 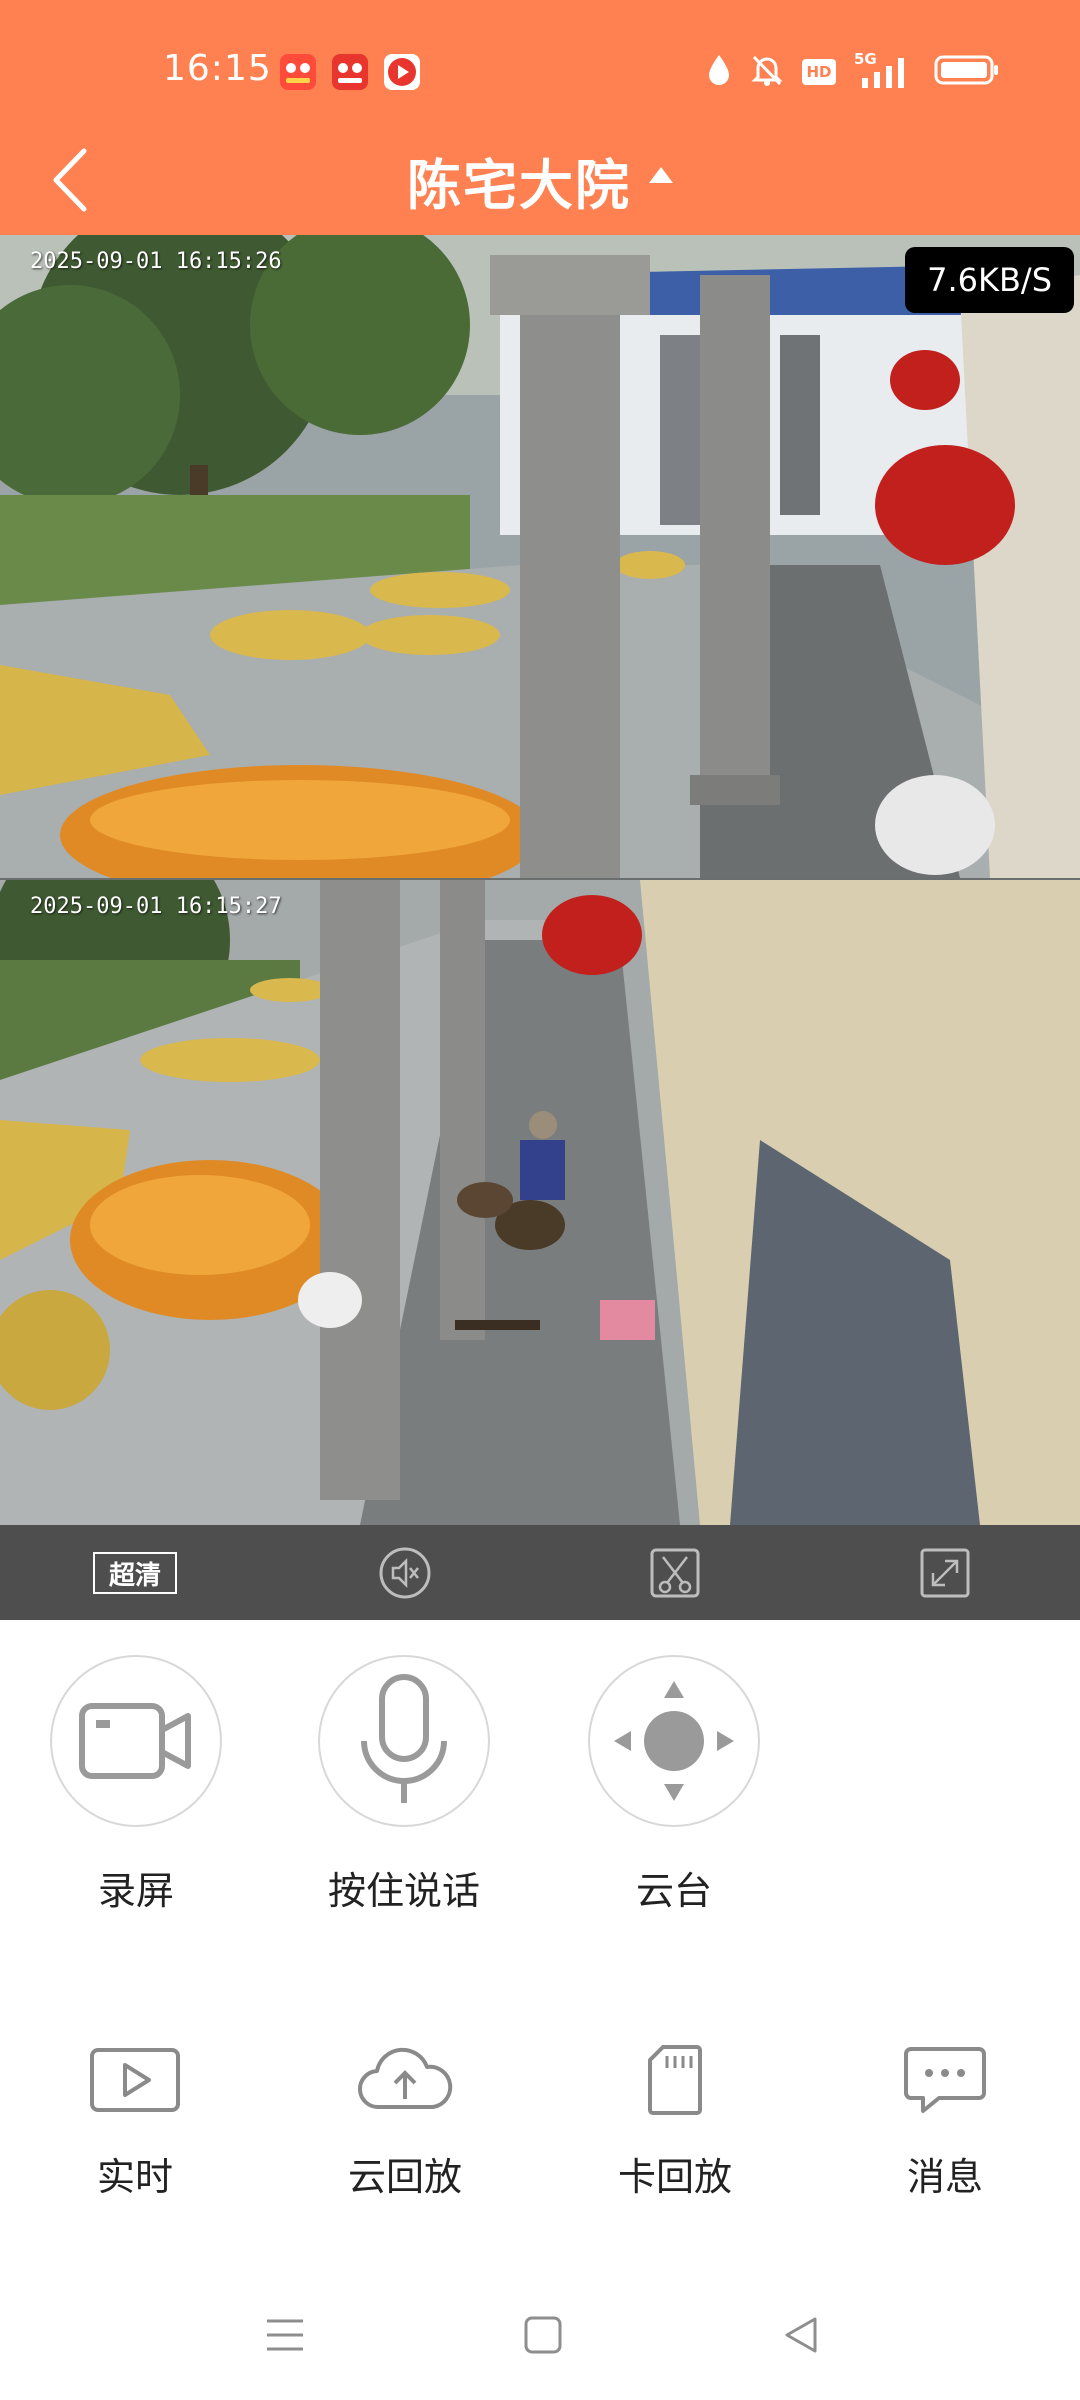 What do you see at coordinates (135, 2080) in the screenshot?
I see `play-icon` at bounding box center [135, 2080].